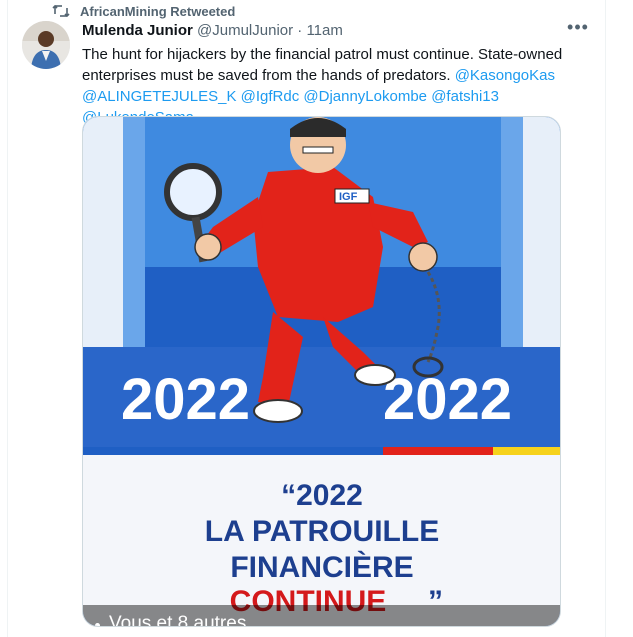 This screenshot has width=633, height=637. Describe the element at coordinates (177, 619) in the screenshot. I see `tagged-users-label: Vous et 8 autres` at that location.